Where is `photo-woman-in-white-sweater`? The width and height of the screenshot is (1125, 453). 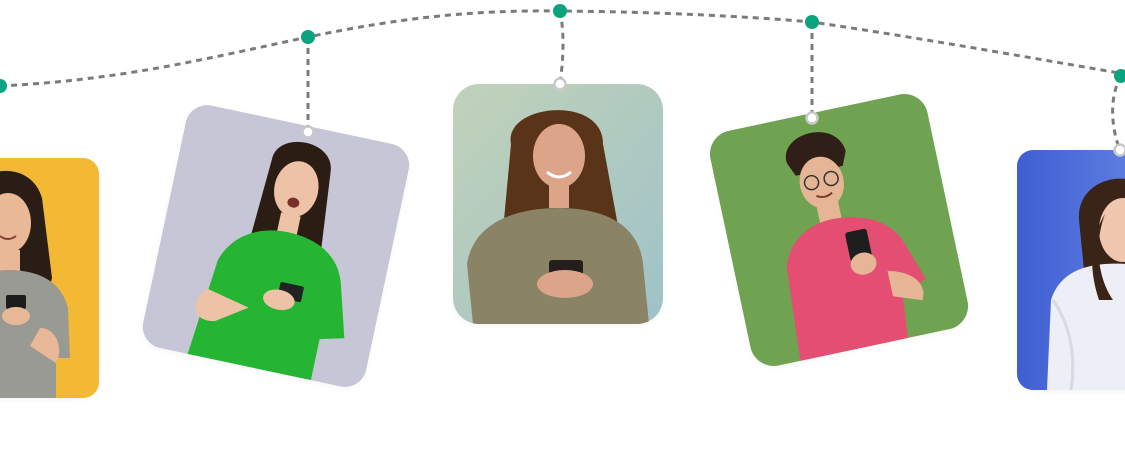
photo-woman-in-white-sweater is located at coordinates (1071, 270).